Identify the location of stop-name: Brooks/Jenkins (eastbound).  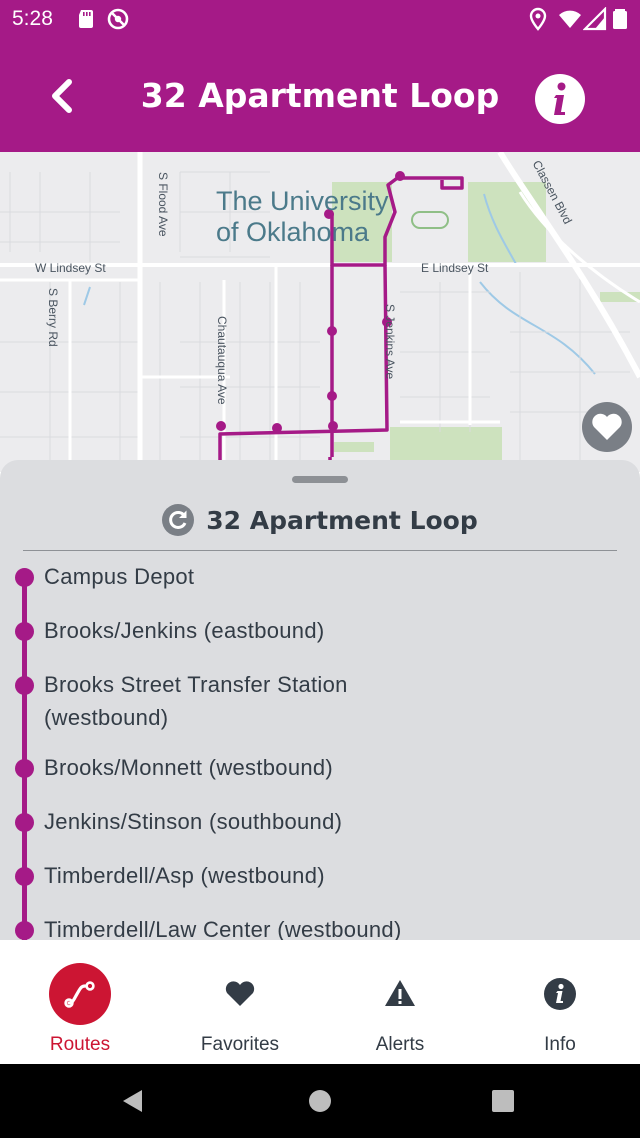
(184, 630).